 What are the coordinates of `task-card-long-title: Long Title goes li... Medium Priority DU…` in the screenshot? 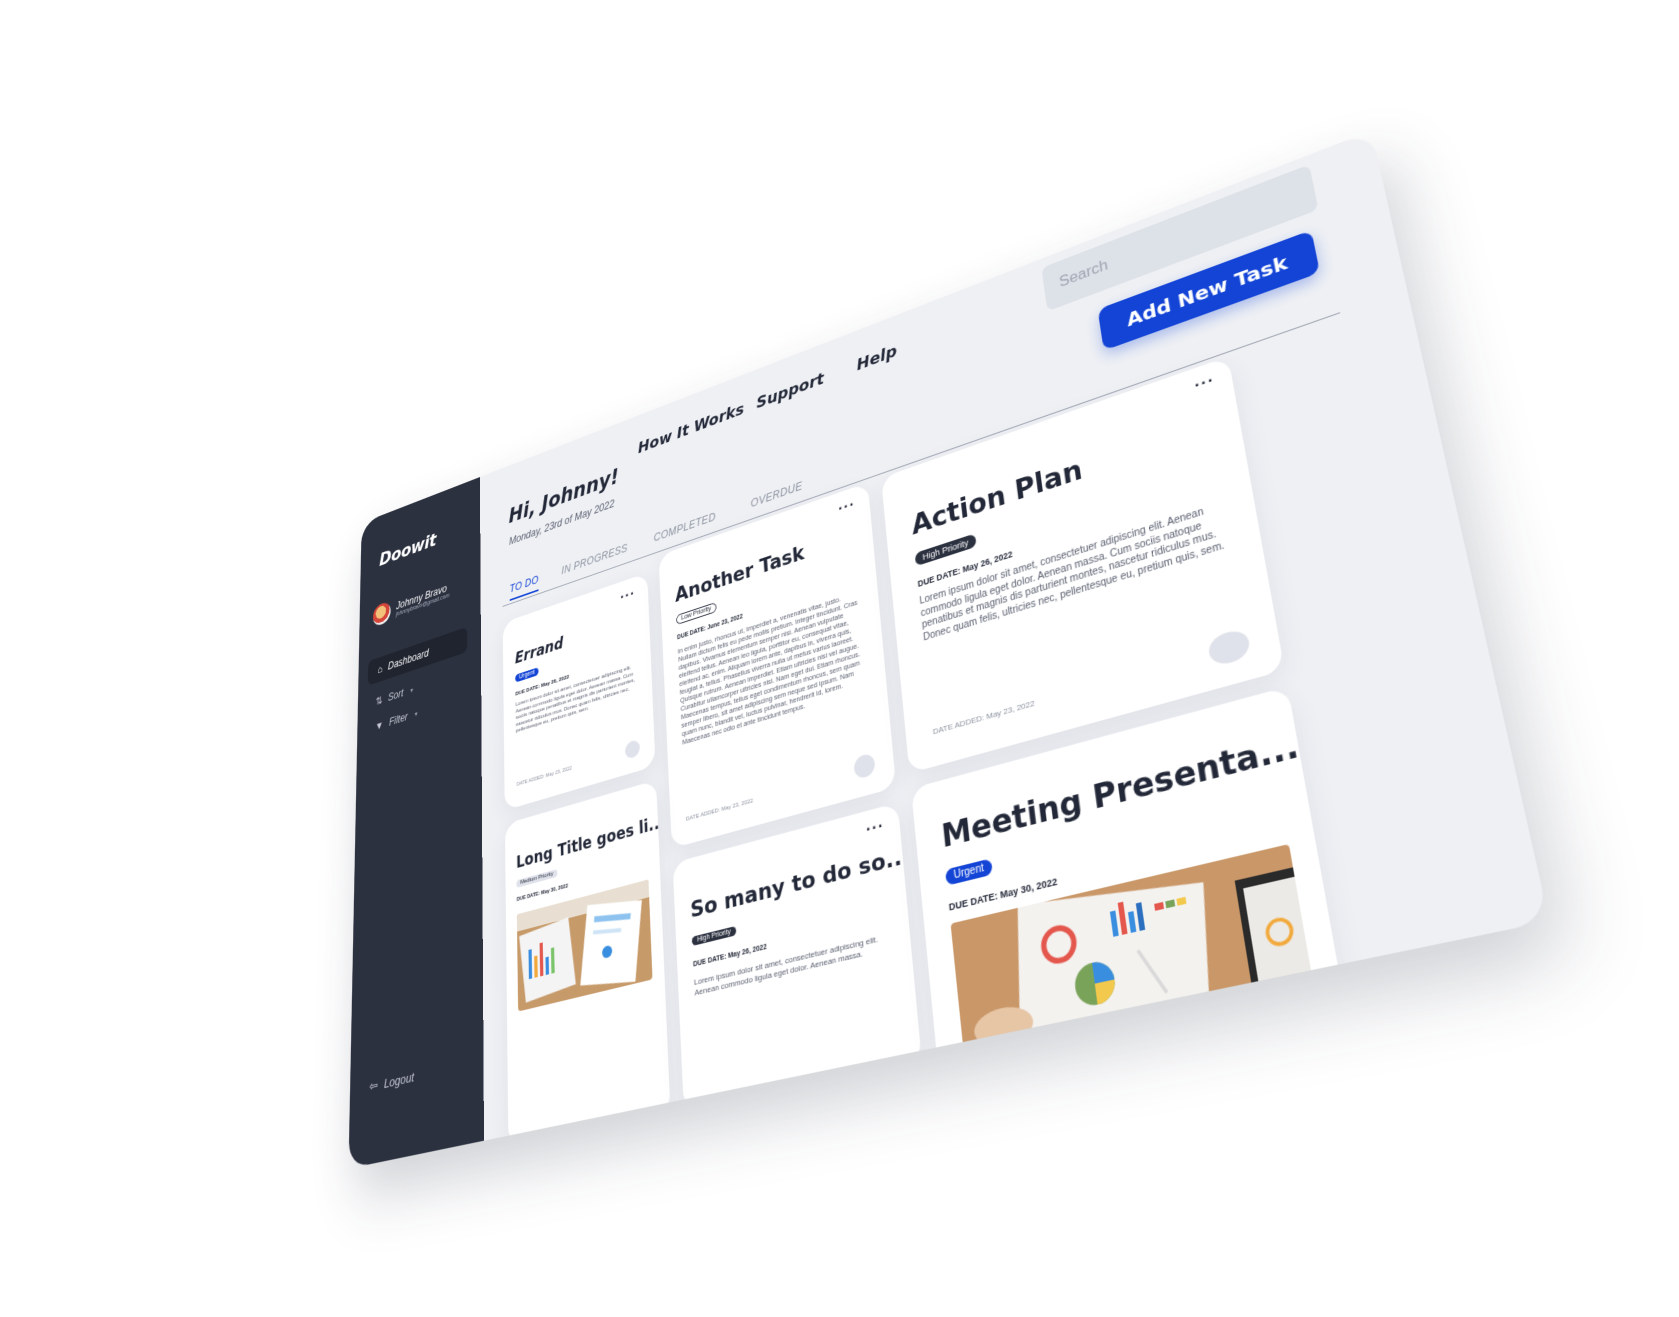 It's located at (588, 963).